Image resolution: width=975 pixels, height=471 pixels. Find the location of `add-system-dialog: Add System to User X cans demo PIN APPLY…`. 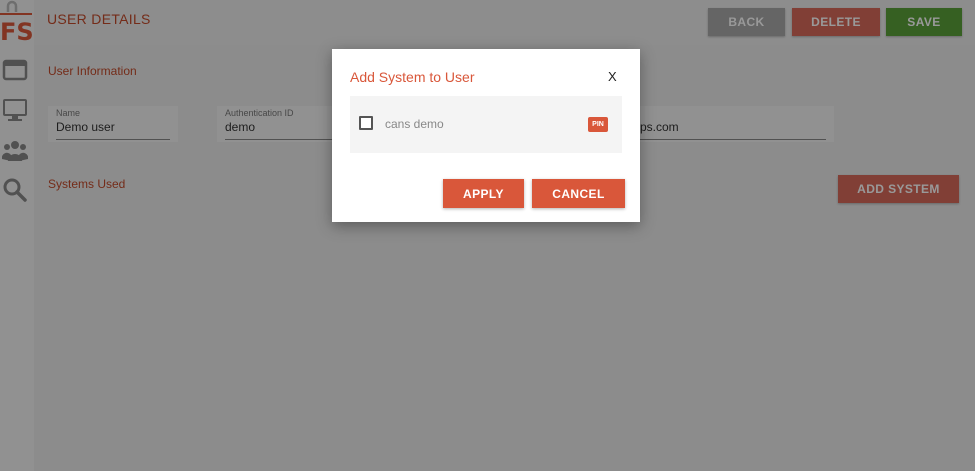

add-system-dialog: Add System to User X cans demo PIN APPLY… is located at coordinates (486, 135).